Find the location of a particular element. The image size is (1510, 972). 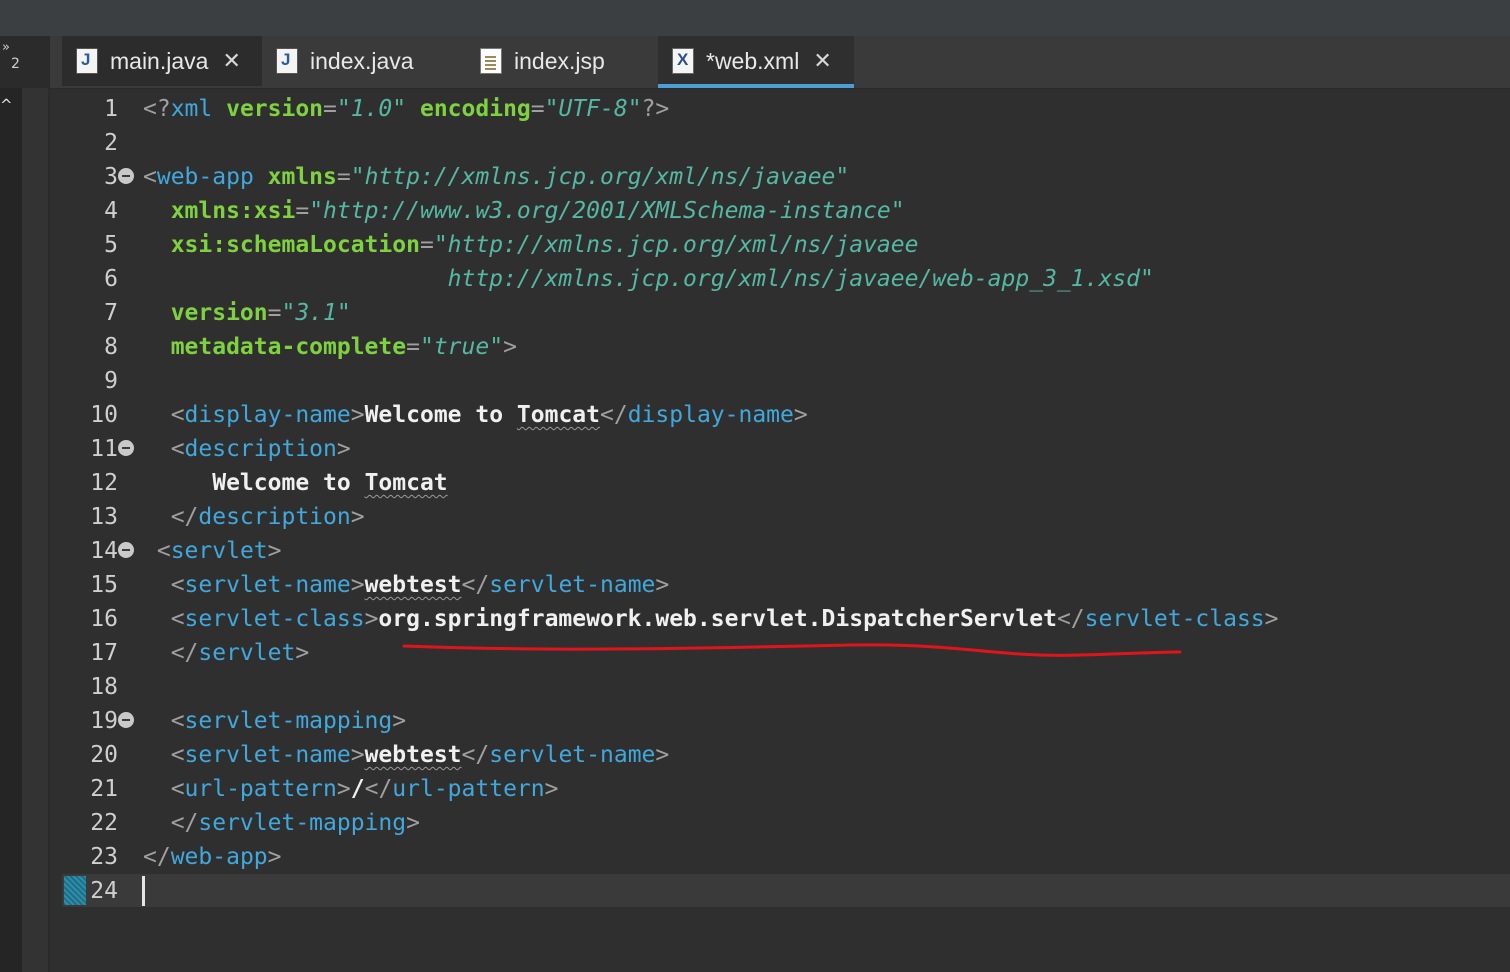

xml-file-icon is located at coordinates (683, 61).